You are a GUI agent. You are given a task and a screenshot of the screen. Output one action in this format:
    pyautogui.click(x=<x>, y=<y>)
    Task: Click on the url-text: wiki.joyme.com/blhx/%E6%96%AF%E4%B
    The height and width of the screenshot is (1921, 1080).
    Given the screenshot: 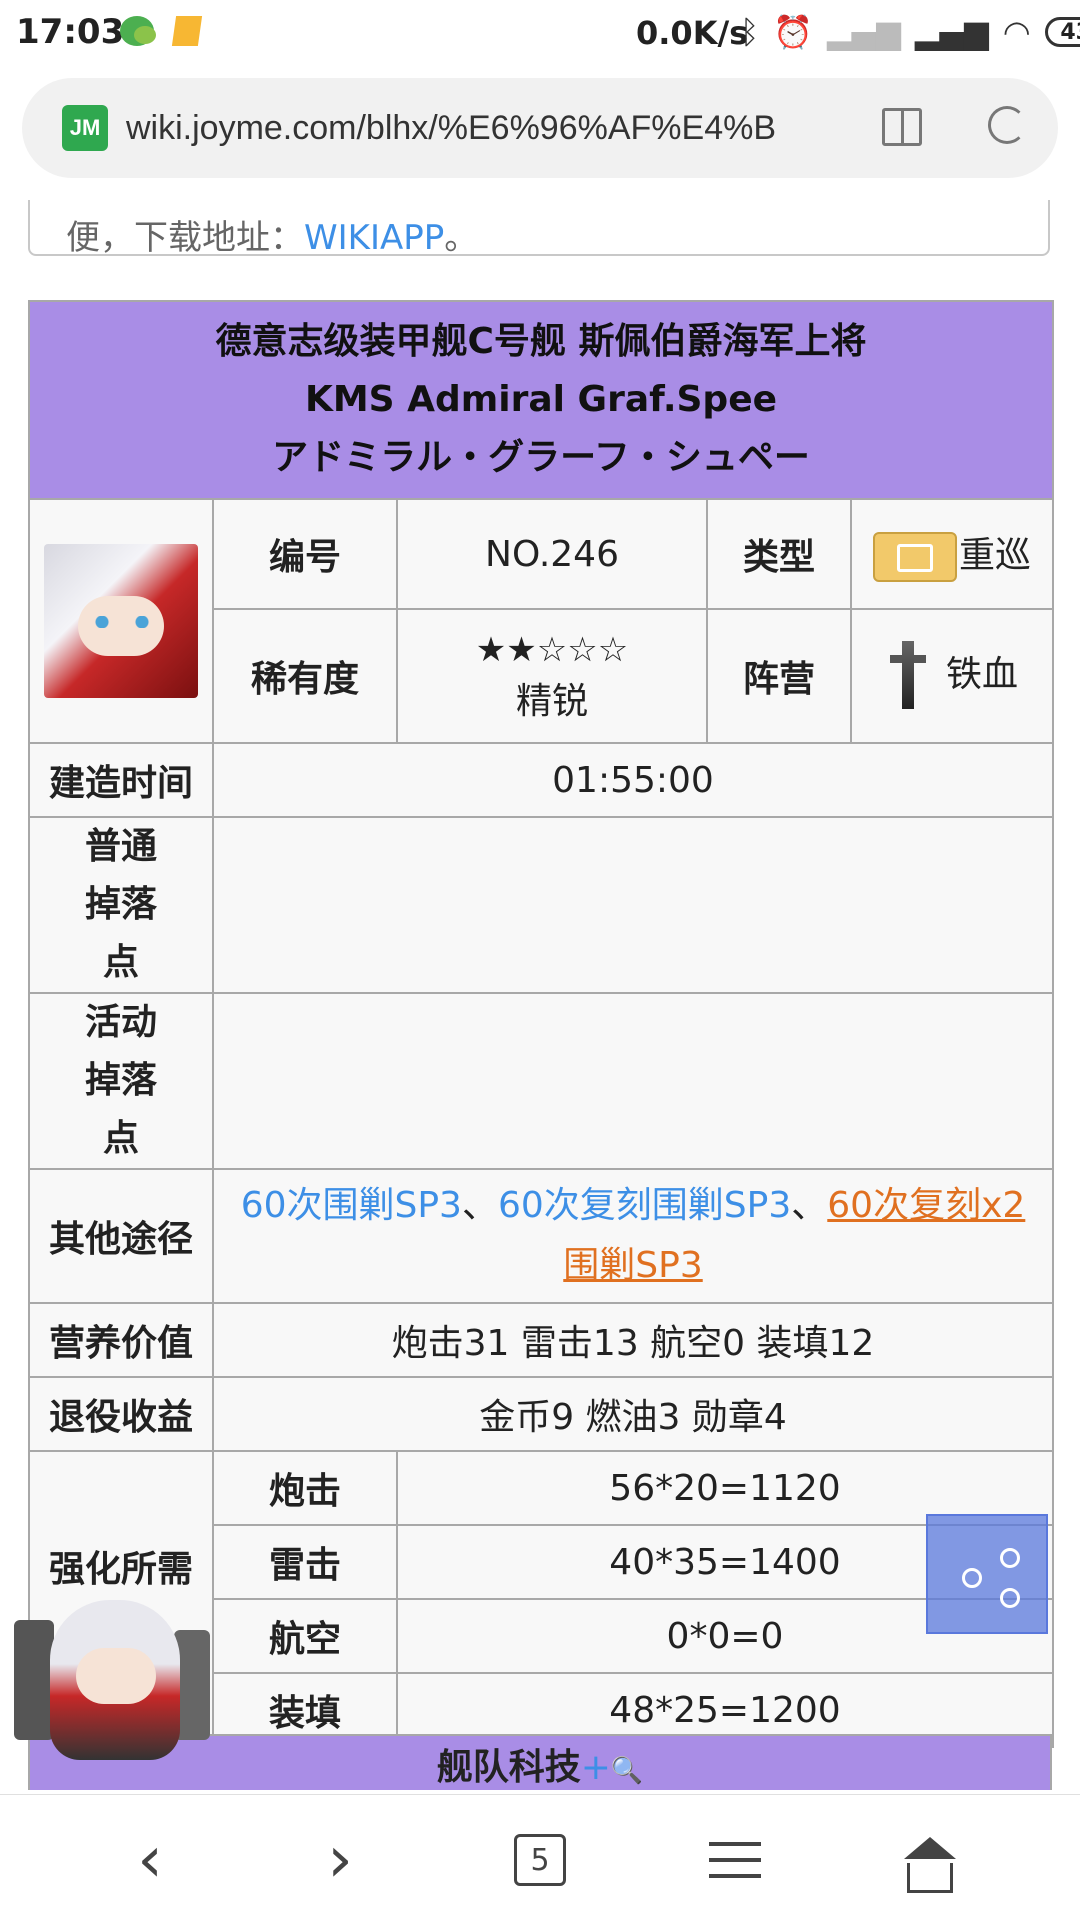 What is the action you would take?
    pyautogui.click(x=466, y=128)
    